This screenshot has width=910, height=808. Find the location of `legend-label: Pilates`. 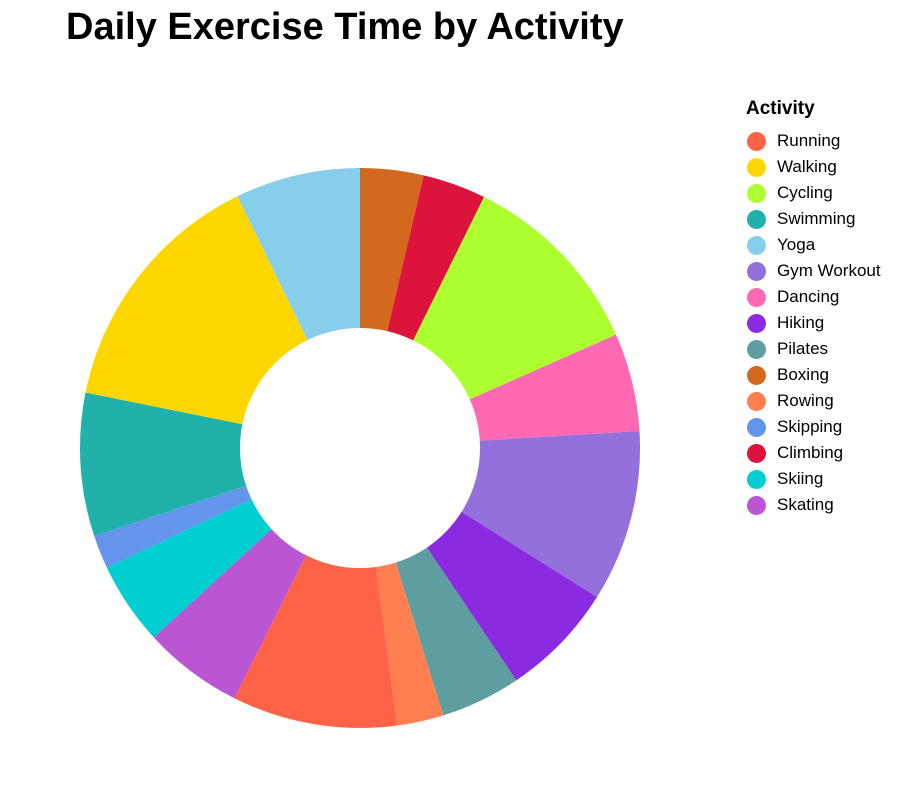

legend-label: Pilates is located at coordinates (803, 348).